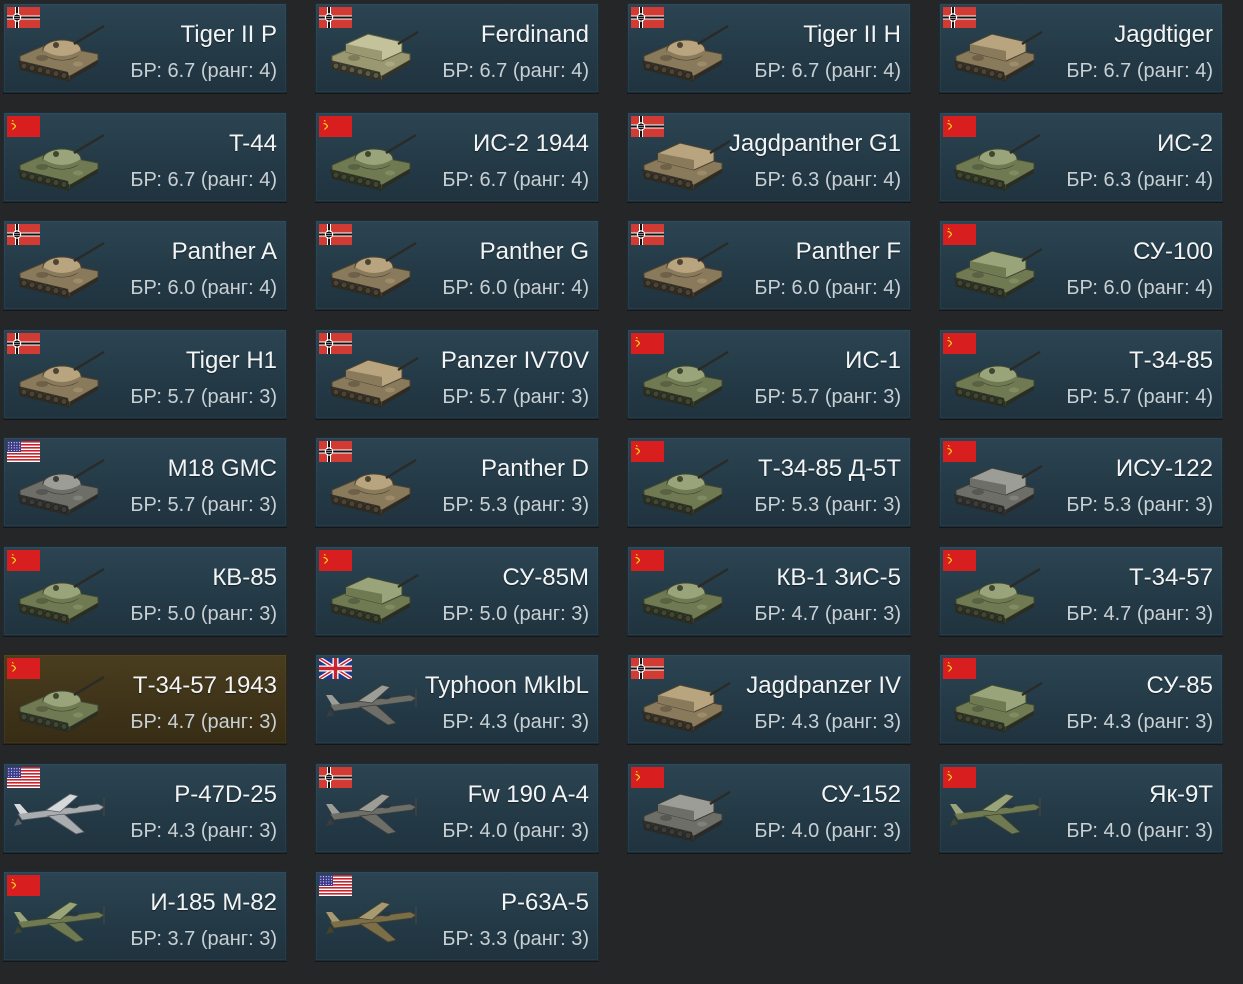 This screenshot has height=984, width=1243. I want to click on vehicle-name: P-63A-5, so click(544, 902).